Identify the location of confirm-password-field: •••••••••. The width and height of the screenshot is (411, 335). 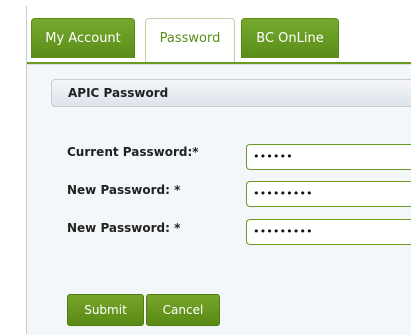
(328, 232).